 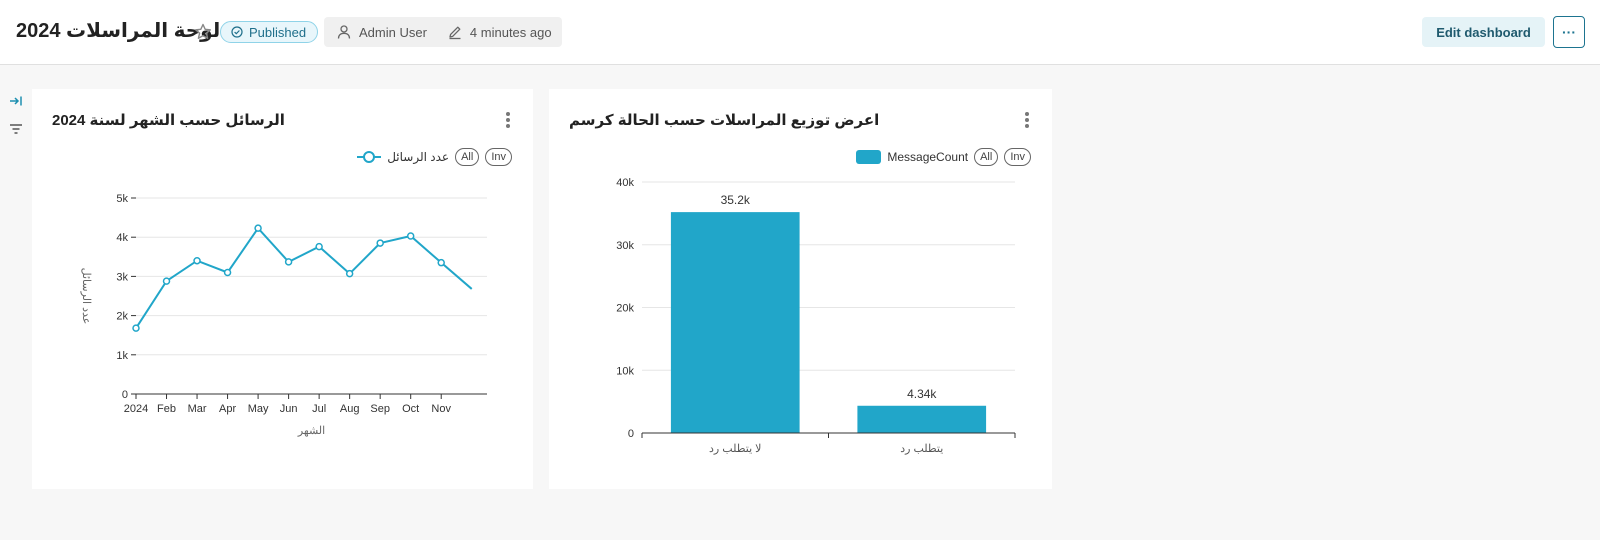 I want to click on dashboard-meta: Admin User 4 minutes ago, so click(x=443, y=32).